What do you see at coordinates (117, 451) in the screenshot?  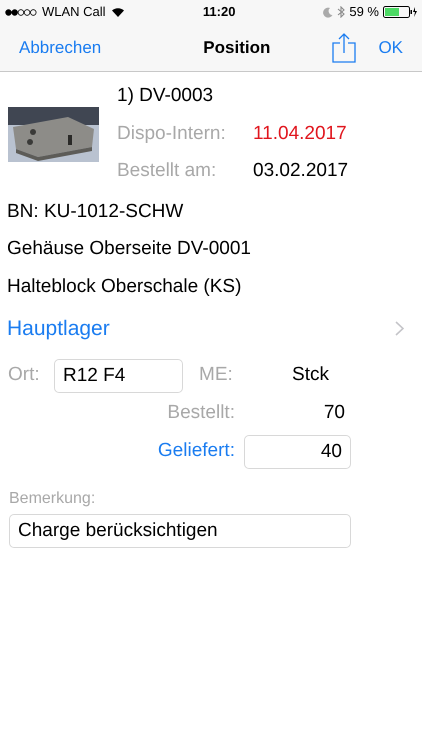 I see `delivered-label: Geliefert:` at bounding box center [117, 451].